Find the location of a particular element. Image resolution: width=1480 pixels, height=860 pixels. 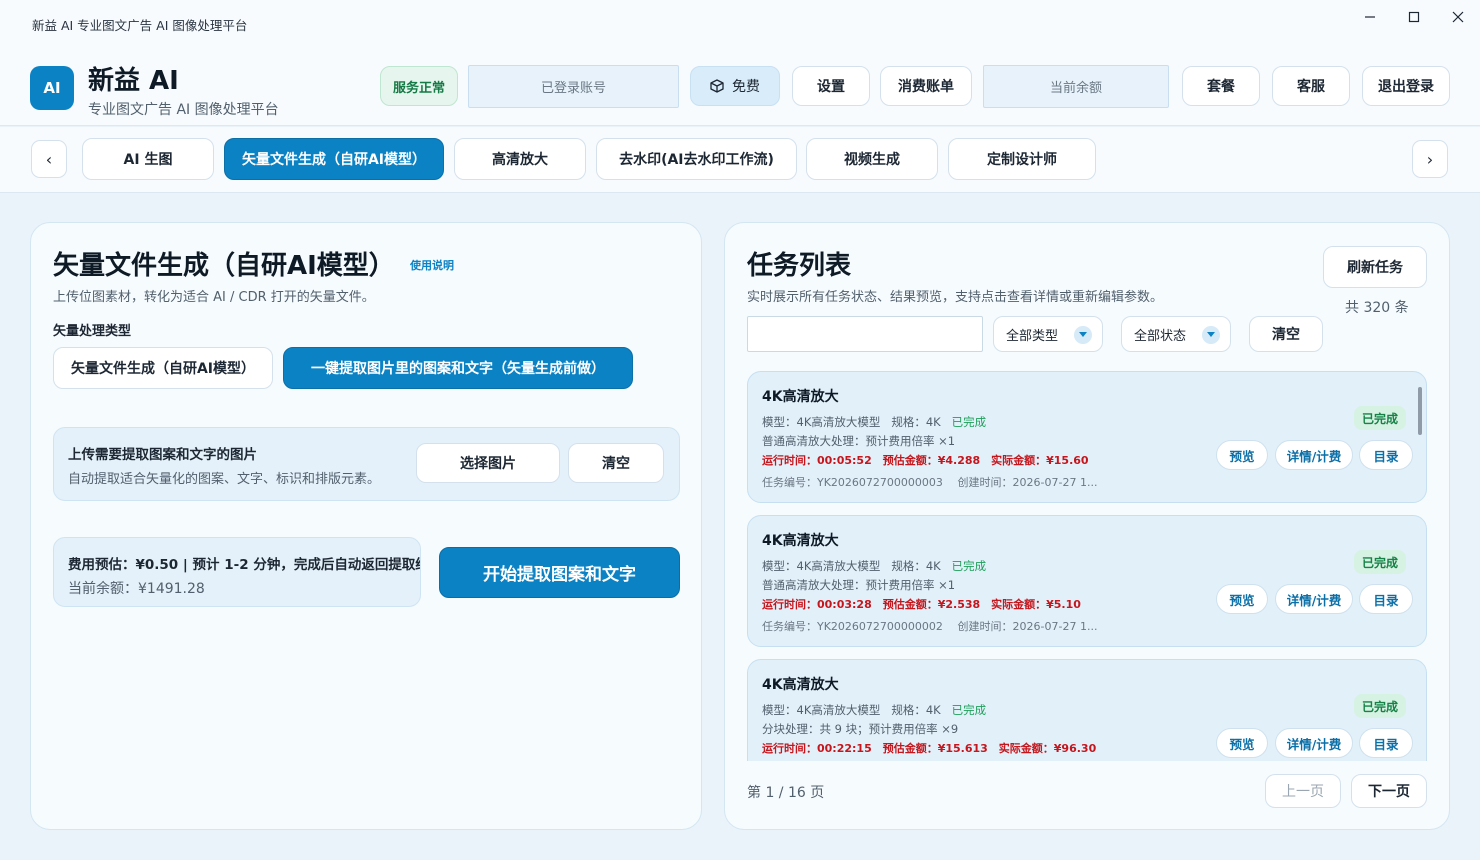

next-page-button: 下一页 is located at coordinates (1389, 791).